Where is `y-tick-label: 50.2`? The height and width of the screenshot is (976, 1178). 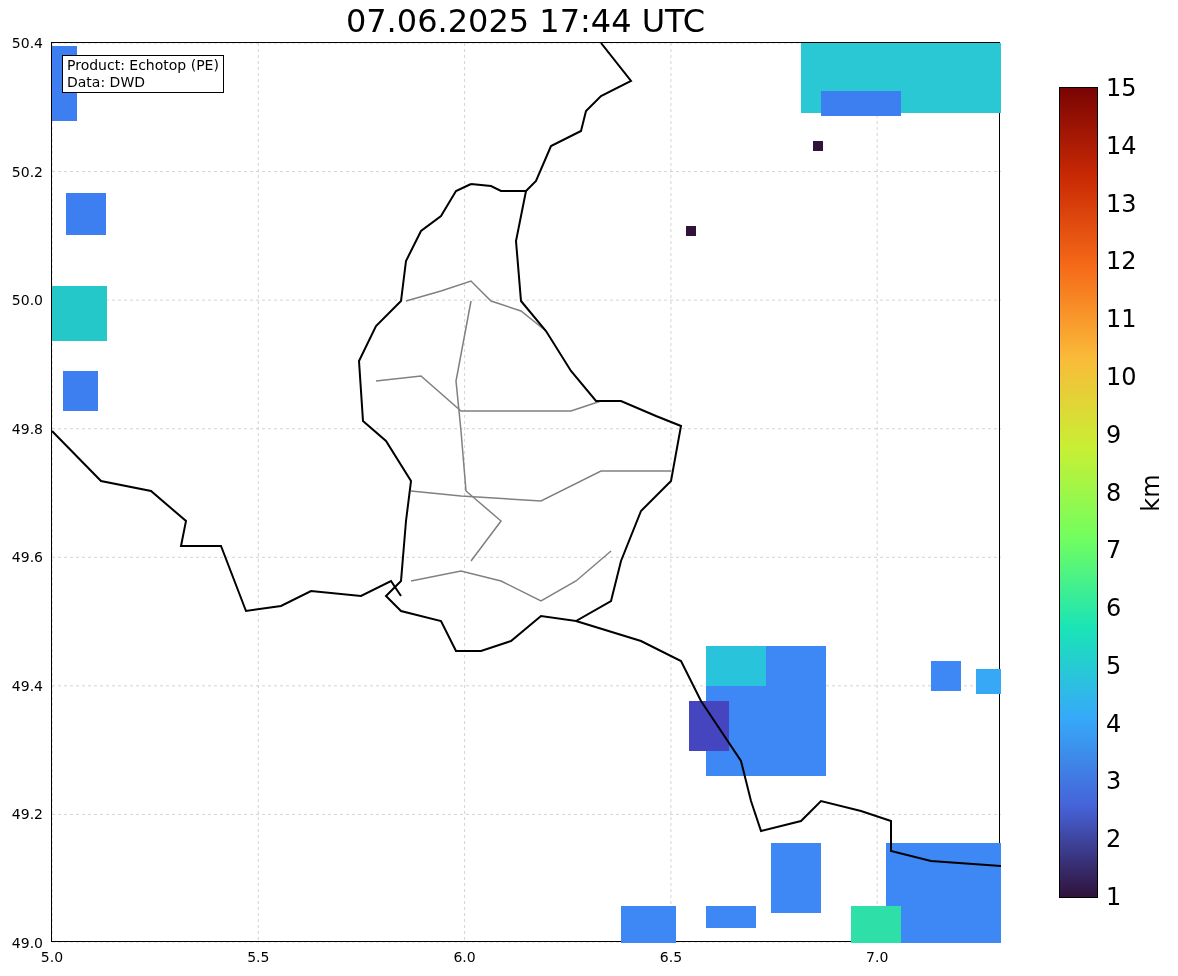 y-tick-label: 50.2 is located at coordinates (27, 171).